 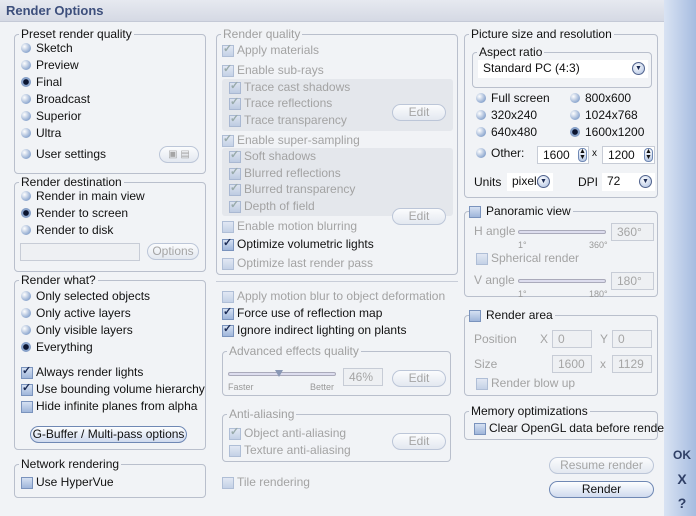 I want to click on h-angle-input: 360°, so click(x=632, y=232).